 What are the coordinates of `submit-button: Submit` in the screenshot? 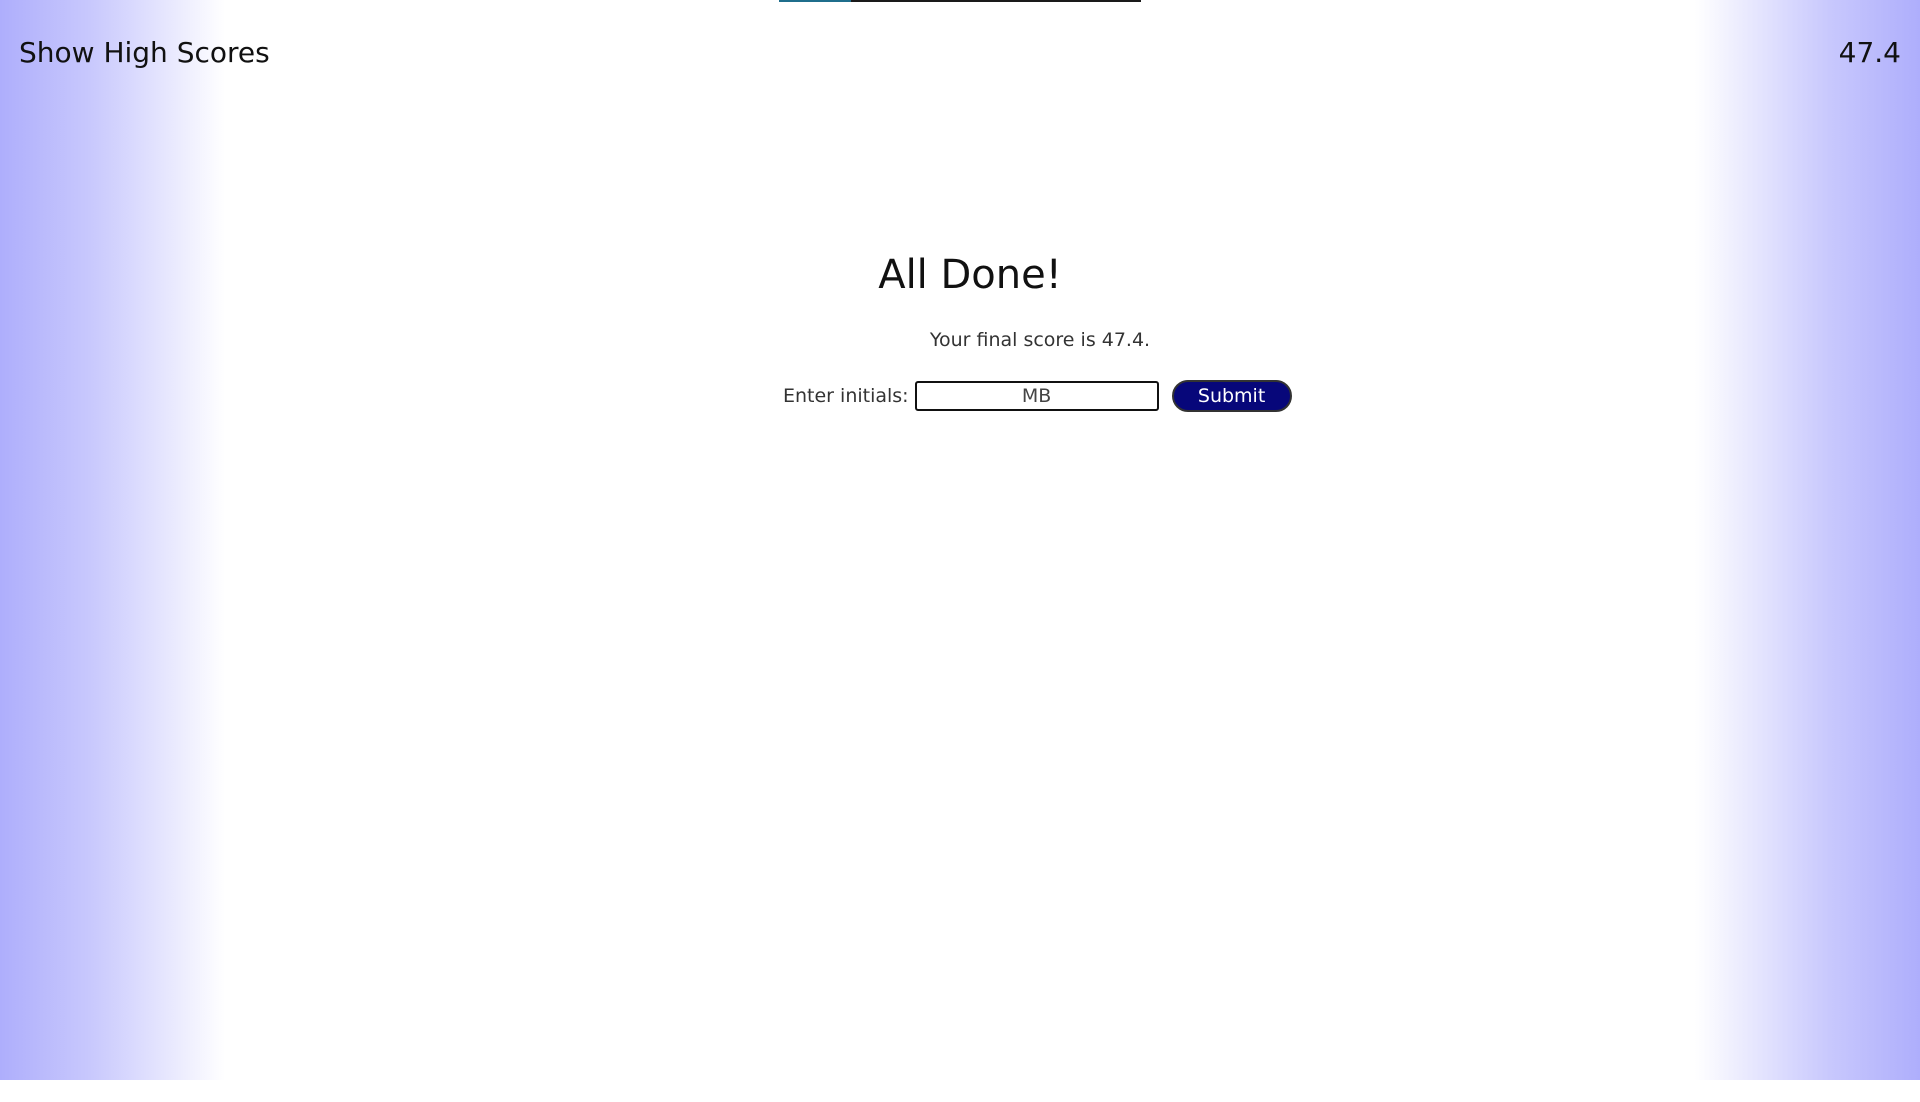 It's located at (1231, 396).